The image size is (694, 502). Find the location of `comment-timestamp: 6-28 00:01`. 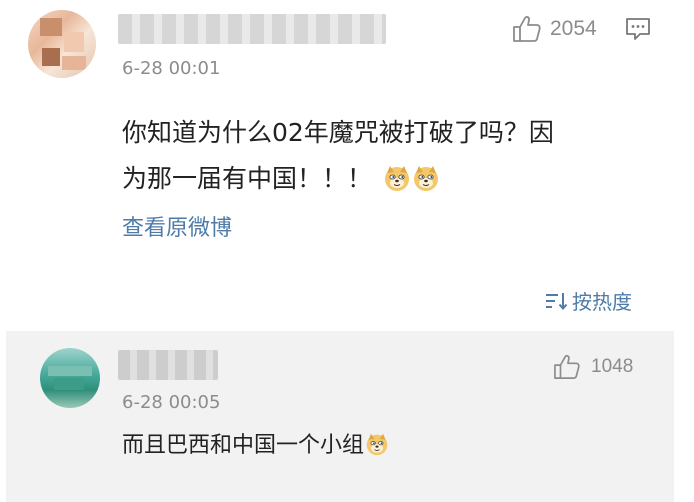

comment-timestamp: 6-28 00:01 is located at coordinates (171, 68).